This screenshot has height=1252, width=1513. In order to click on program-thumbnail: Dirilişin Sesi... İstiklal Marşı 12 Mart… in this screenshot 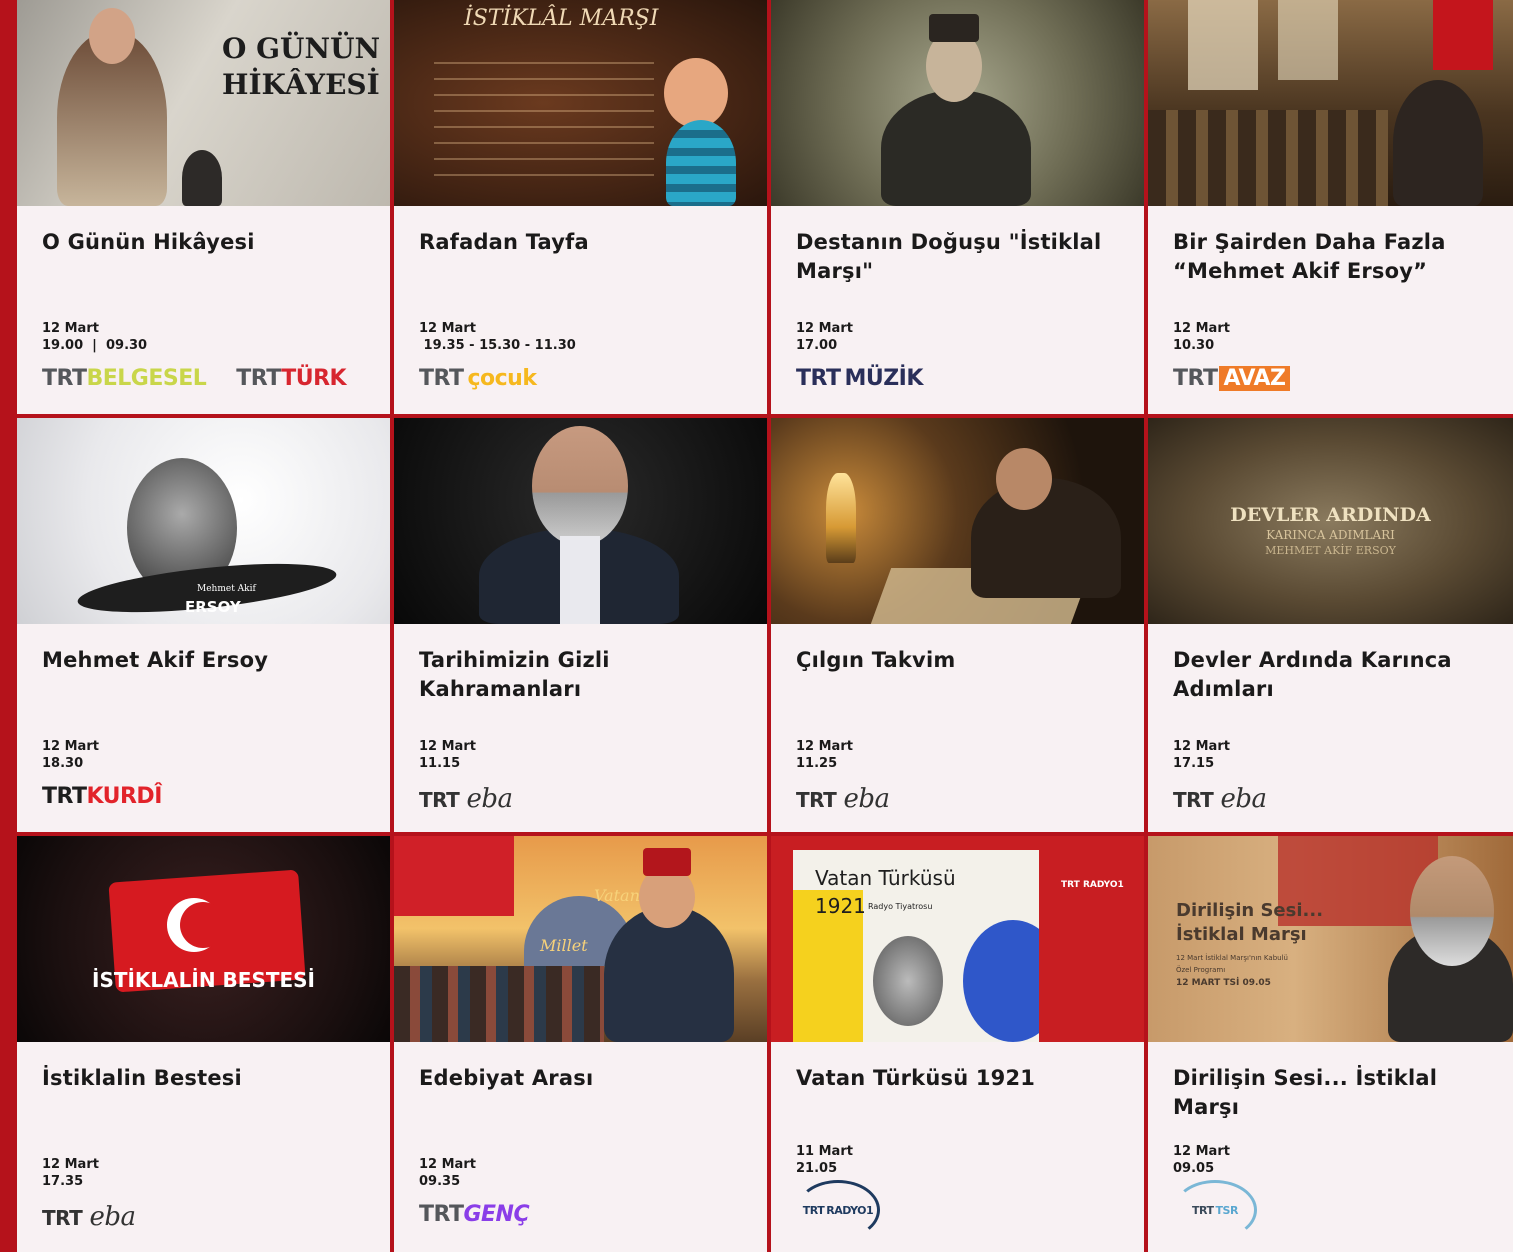, I will do `click(1330, 939)`.